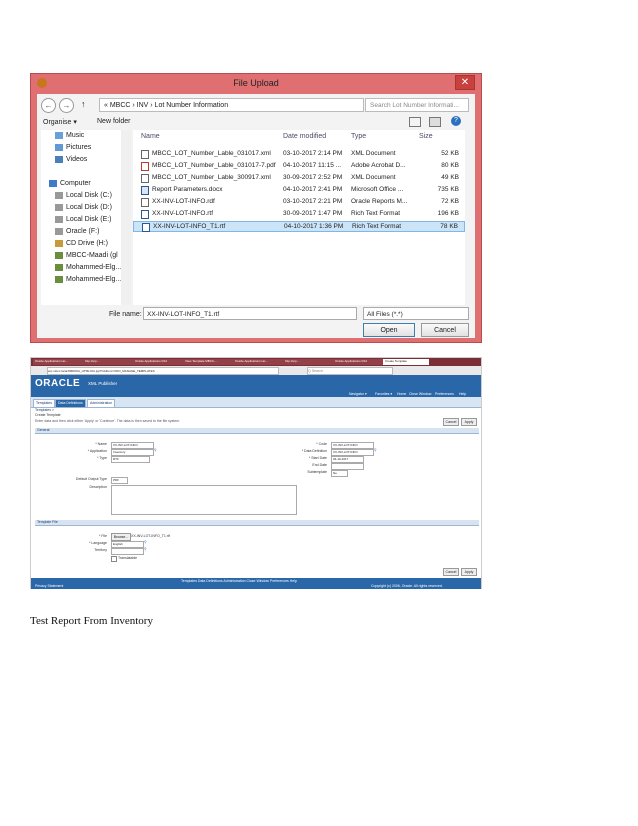 This screenshot has height=826, width=638. What do you see at coordinates (98, 543) in the screenshot?
I see `language-label: * Language` at bounding box center [98, 543].